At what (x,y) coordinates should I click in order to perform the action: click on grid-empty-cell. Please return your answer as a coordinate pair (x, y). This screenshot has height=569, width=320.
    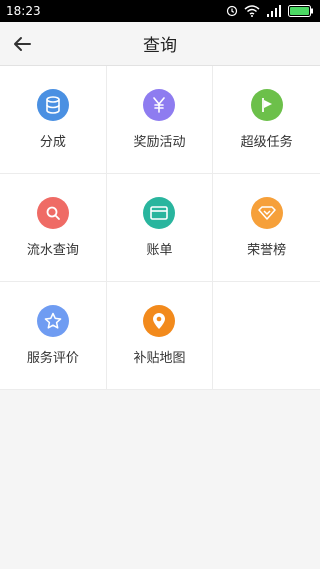
    Looking at the image, I should click on (266, 336).